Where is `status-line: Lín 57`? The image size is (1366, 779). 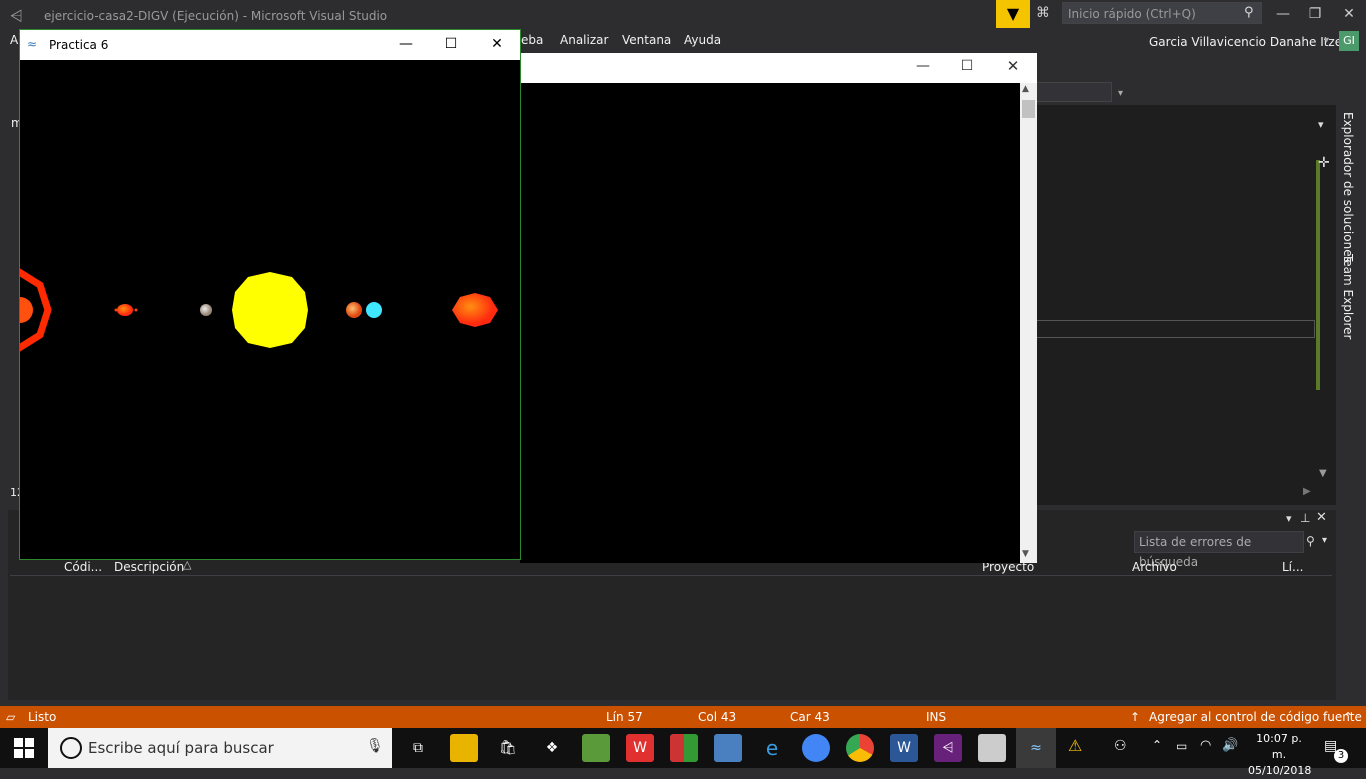
status-line: Lín 57 is located at coordinates (624, 717).